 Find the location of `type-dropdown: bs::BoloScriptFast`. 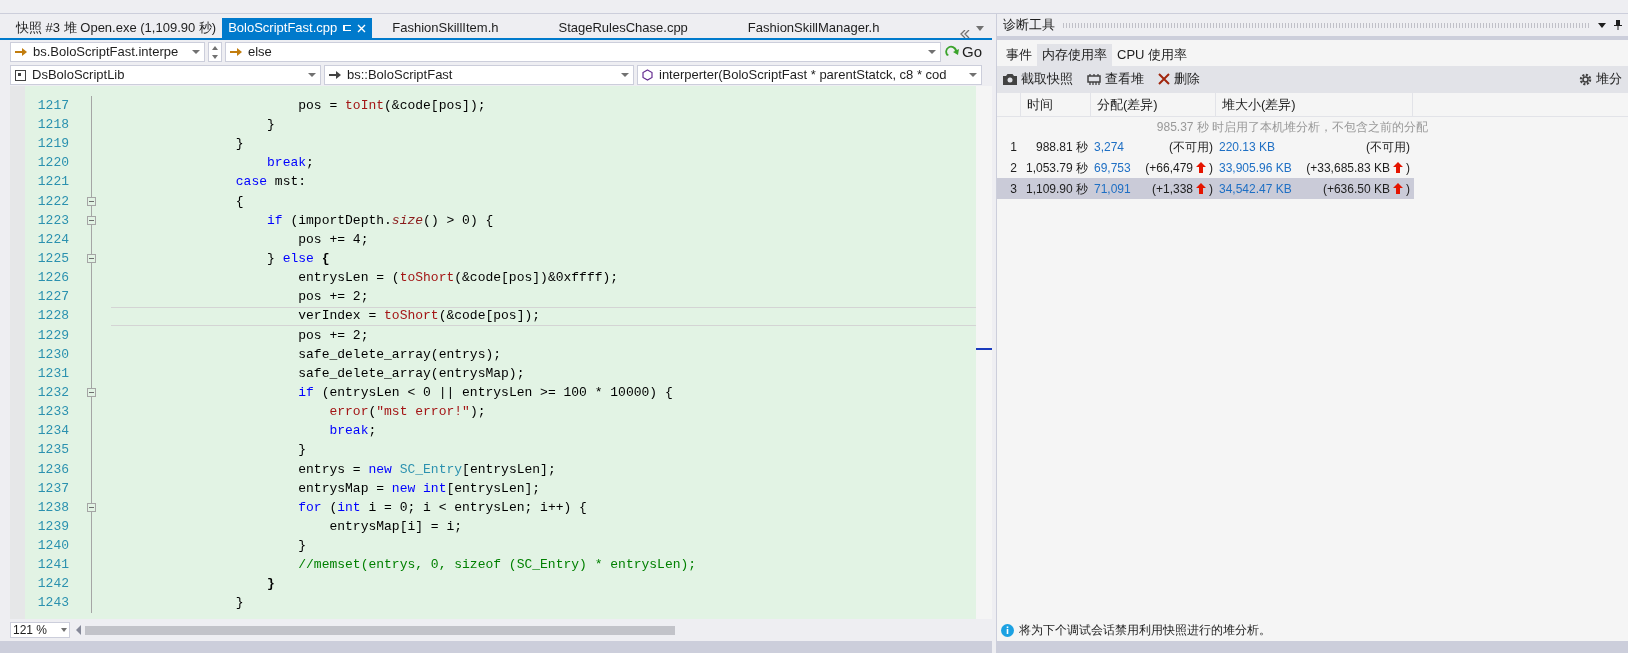

type-dropdown: bs::BoloScriptFast is located at coordinates (479, 75).